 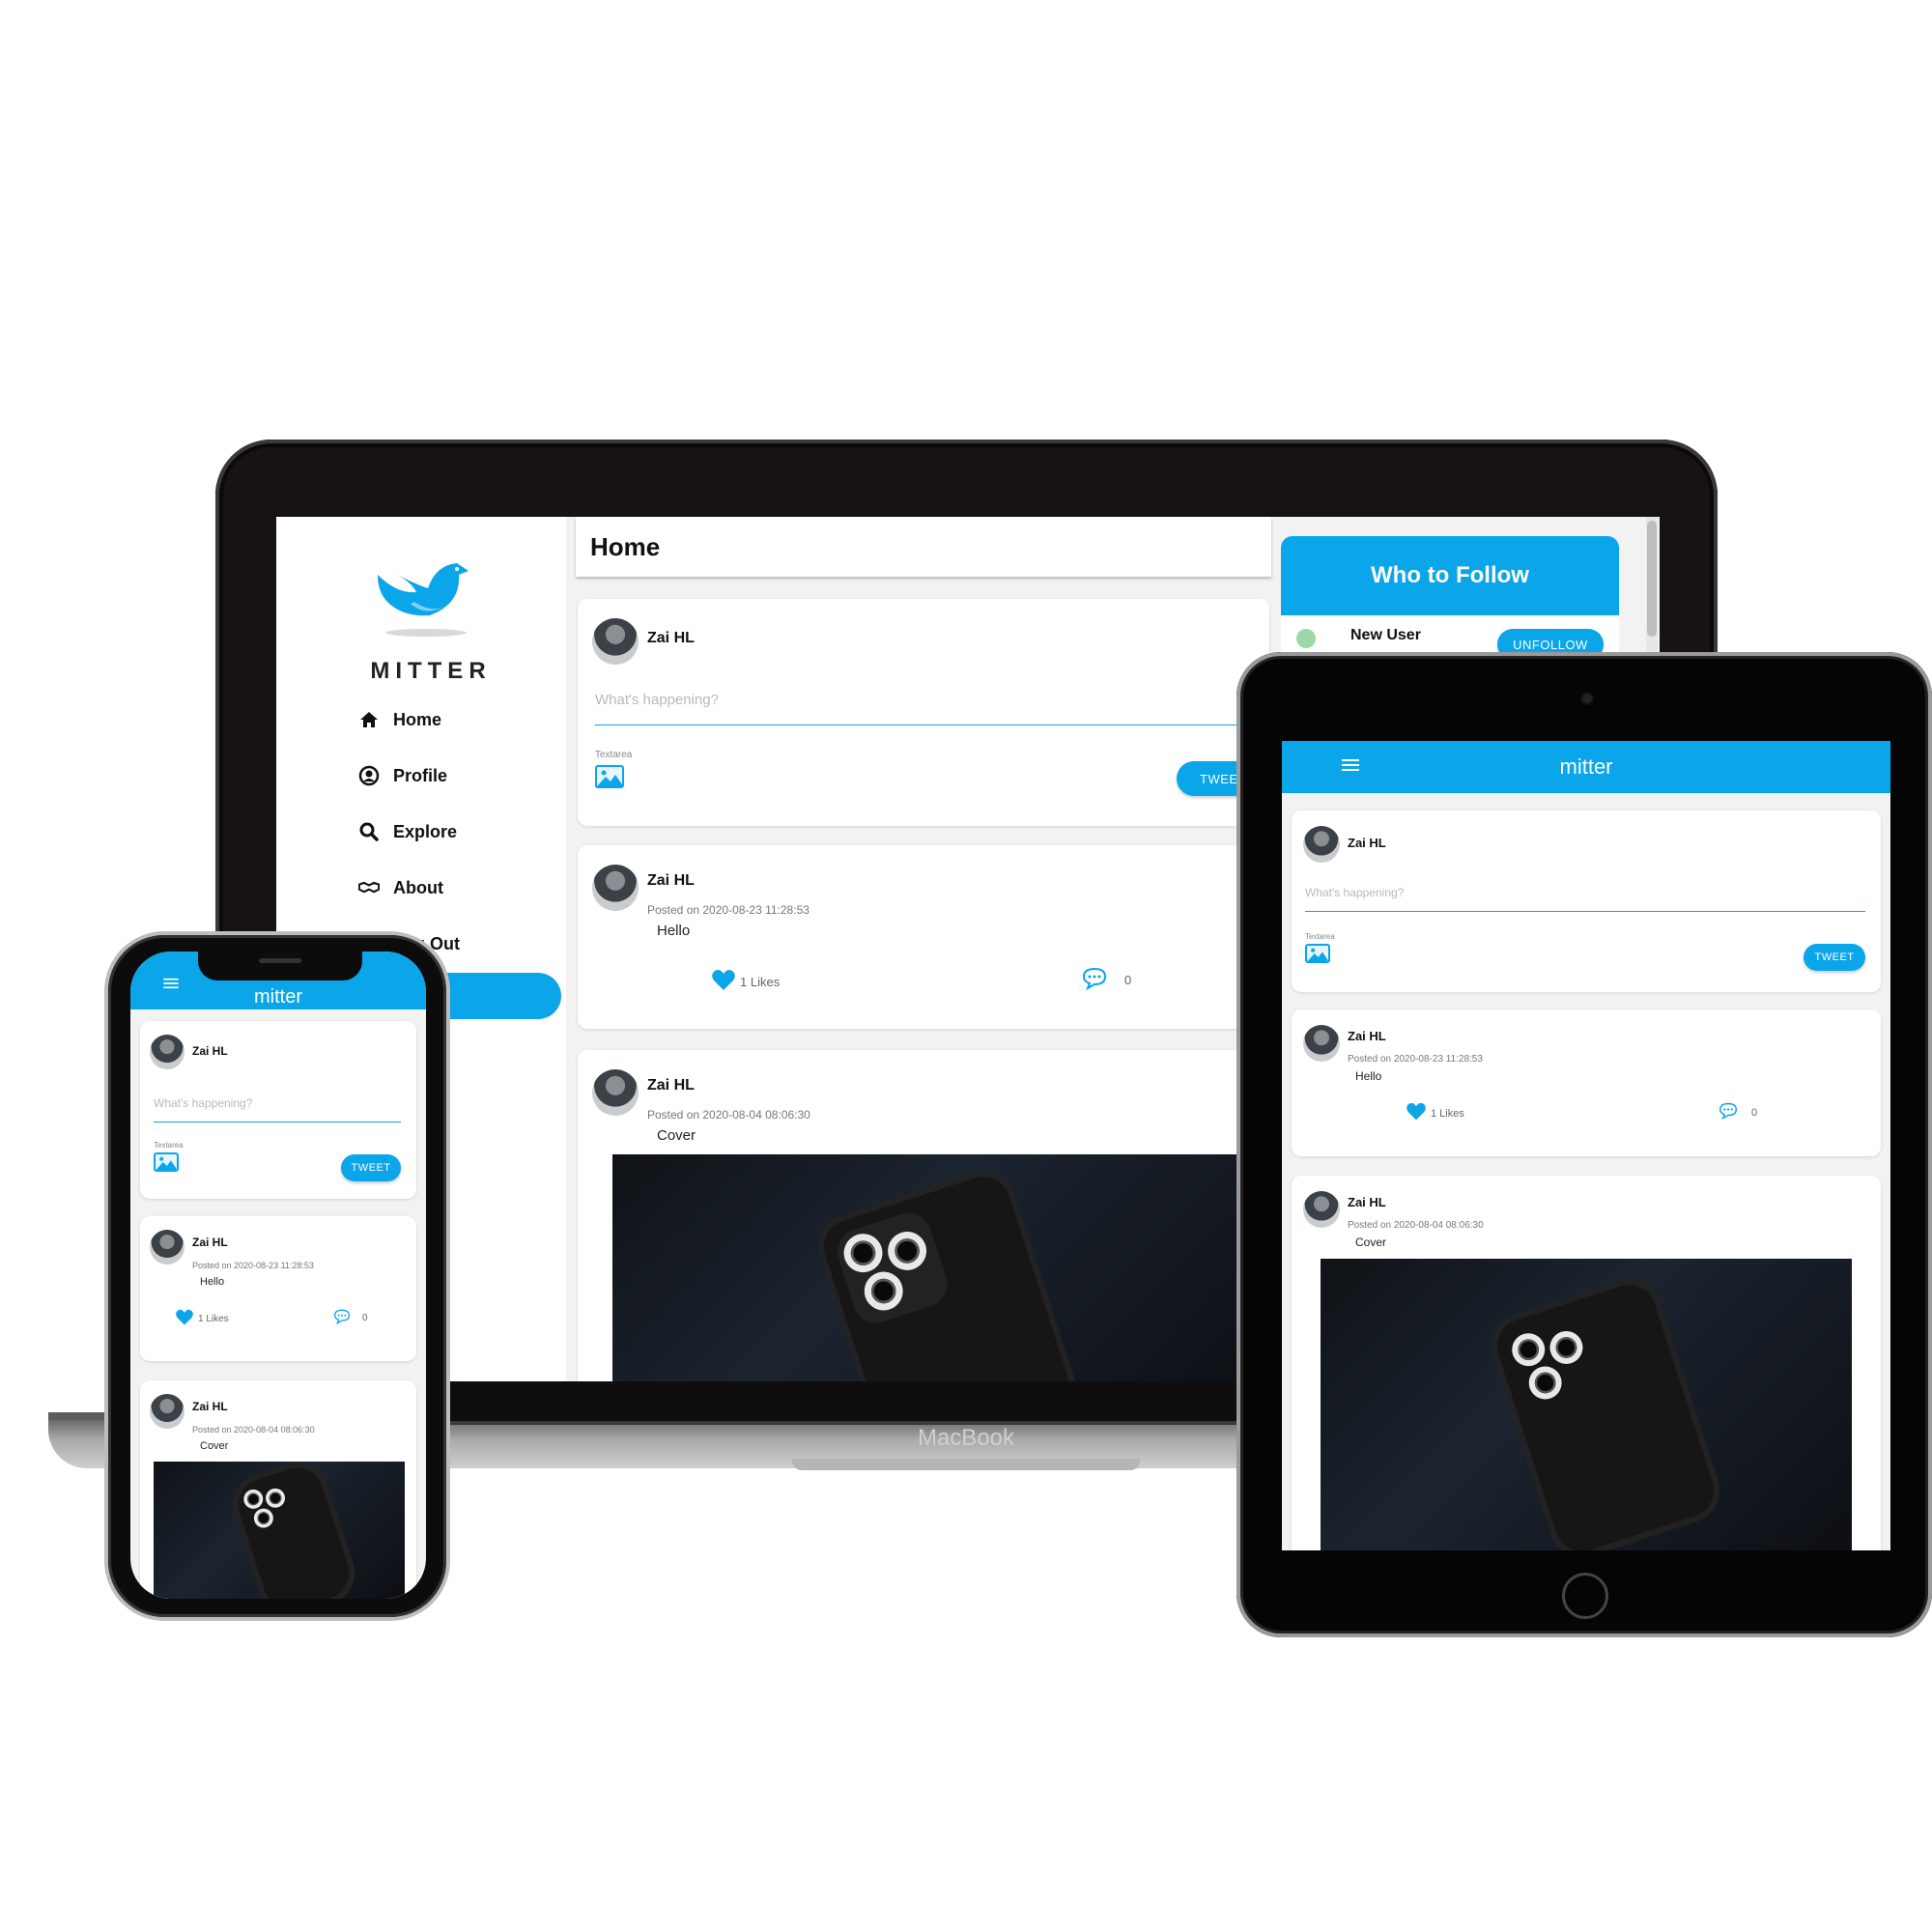 What do you see at coordinates (369, 719) in the screenshot?
I see `home-icon` at bounding box center [369, 719].